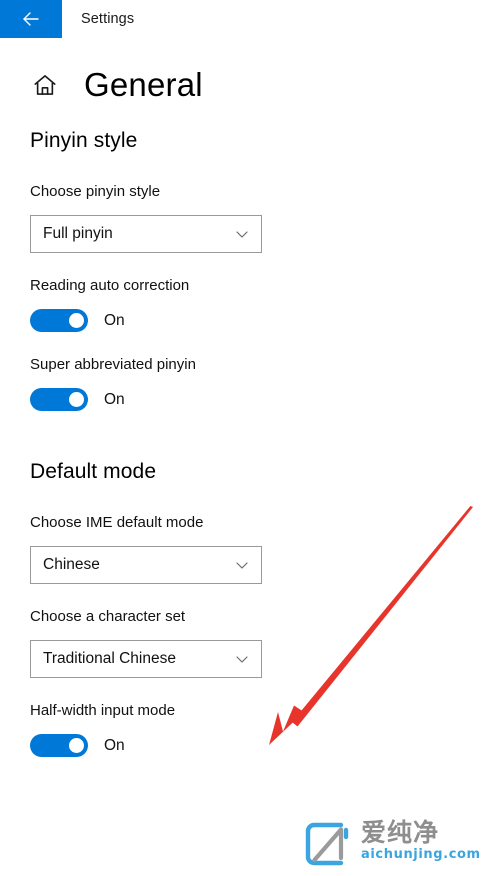 The height and width of the screenshot is (876, 500). What do you see at coordinates (400, 832) in the screenshot?
I see `watermark-brand: 爱纯净` at bounding box center [400, 832].